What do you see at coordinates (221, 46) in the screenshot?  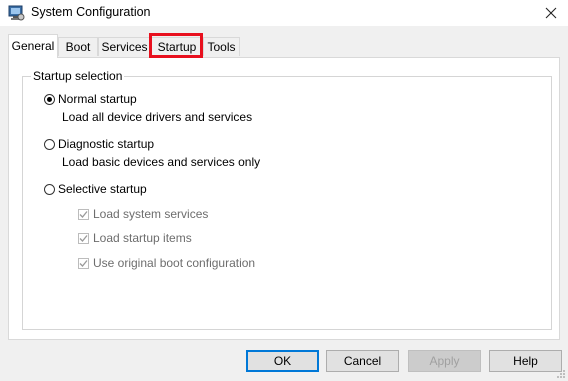 I see `tab-tools: Tools` at bounding box center [221, 46].